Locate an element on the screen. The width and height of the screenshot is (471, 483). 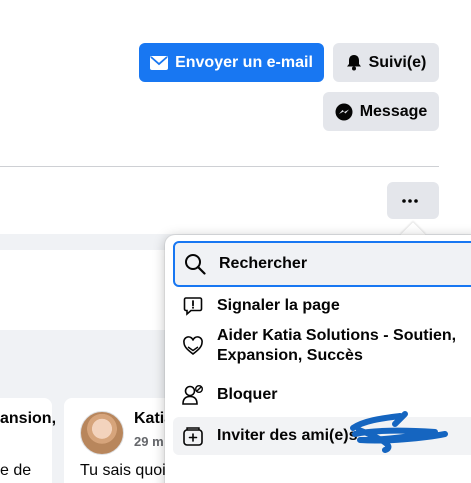
message-button: Message is located at coordinates (381, 111).